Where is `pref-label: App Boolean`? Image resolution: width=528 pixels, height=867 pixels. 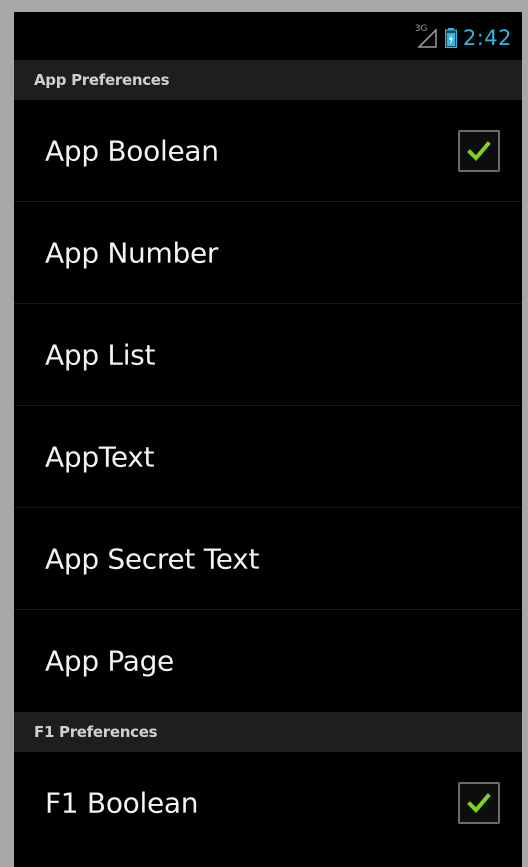
pref-label: App Boolean is located at coordinates (132, 150).